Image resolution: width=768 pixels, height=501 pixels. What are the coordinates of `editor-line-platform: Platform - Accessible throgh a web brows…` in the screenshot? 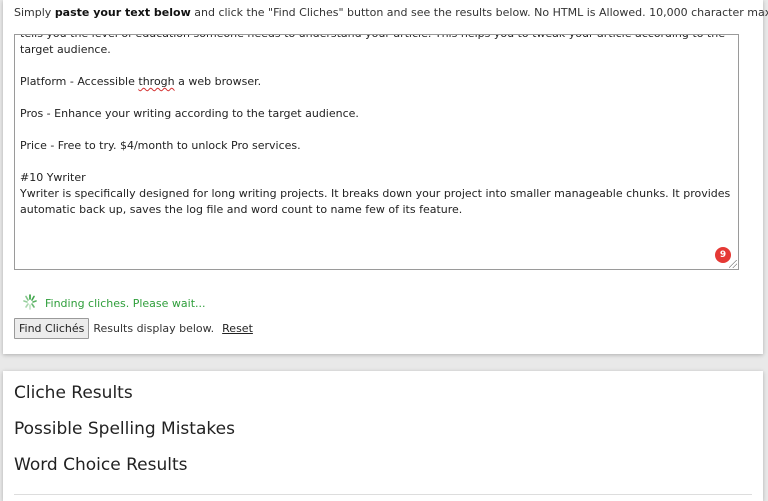 It's located at (141, 81).